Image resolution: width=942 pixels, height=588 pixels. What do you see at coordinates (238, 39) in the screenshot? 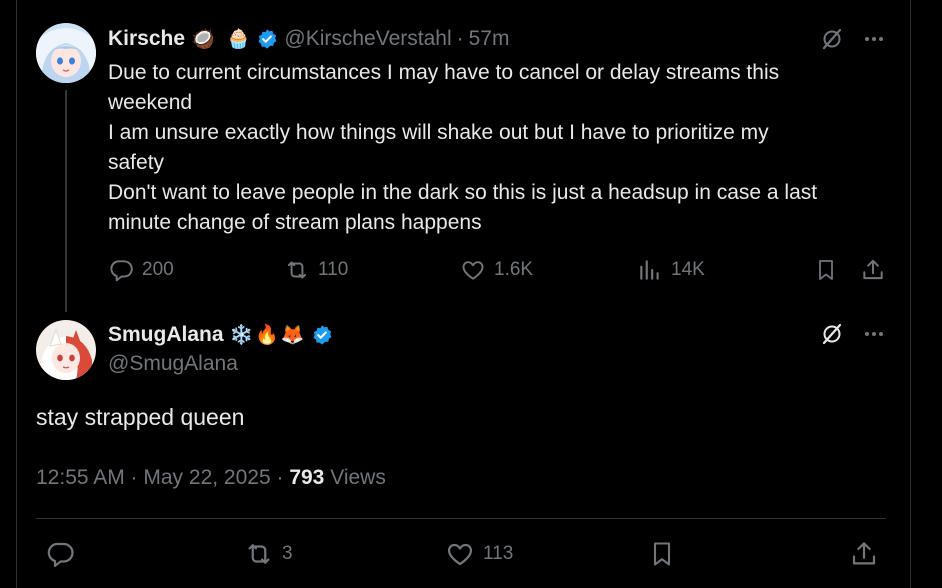
I see `name-emoji: 🧁` at bounding box center [238, 39].